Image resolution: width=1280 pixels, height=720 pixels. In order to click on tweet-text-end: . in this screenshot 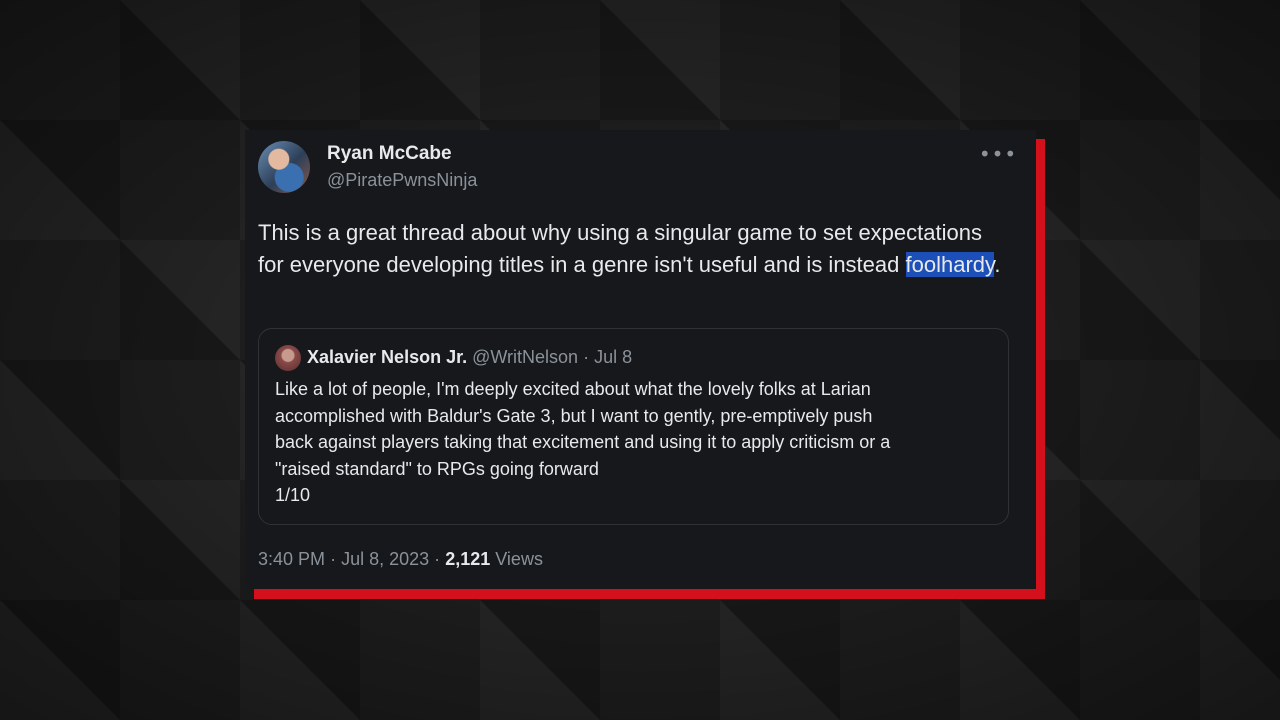, I will do `click(997, 264)`.